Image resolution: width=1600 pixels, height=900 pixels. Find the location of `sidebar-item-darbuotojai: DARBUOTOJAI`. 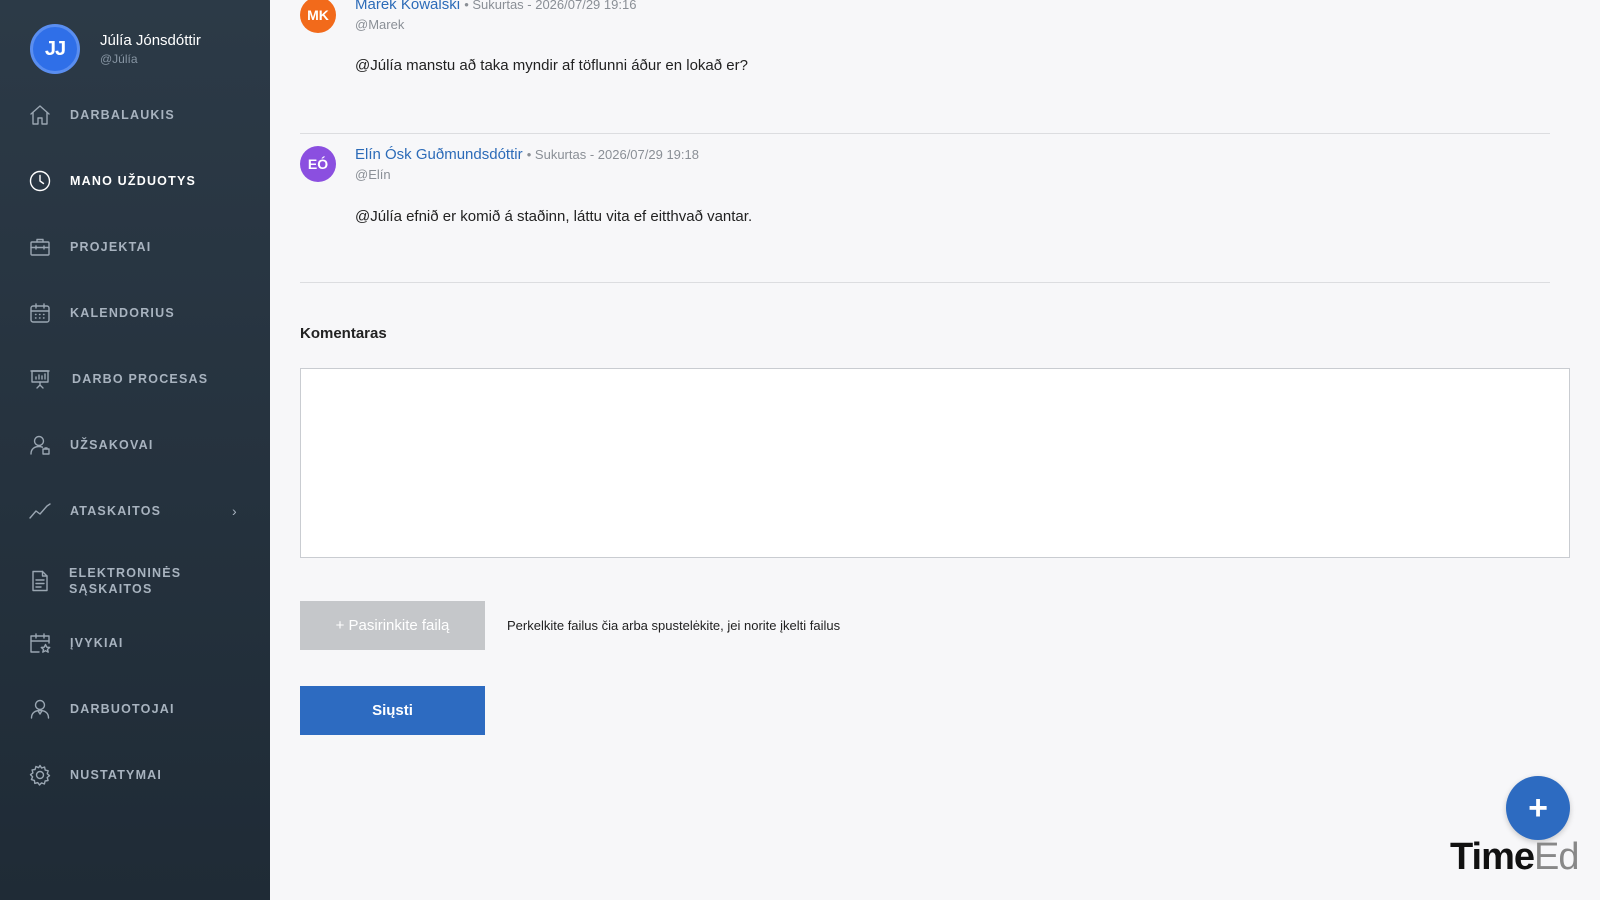

sidebar-item-darbuotojai: DARBUOTOJAI is located at coordinates (135, 709).